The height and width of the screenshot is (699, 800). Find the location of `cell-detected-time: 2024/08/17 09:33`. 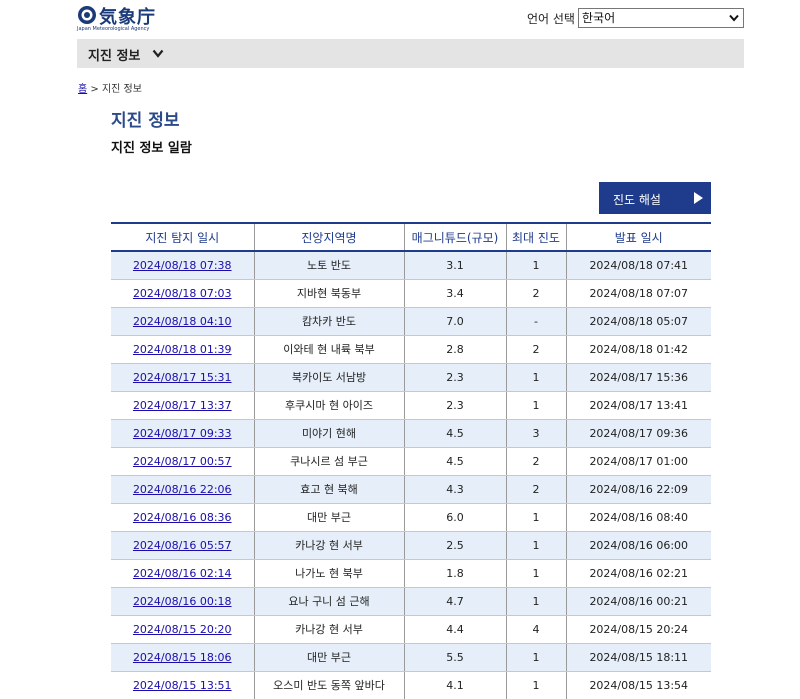

cell-detected-time: 2024/08/17 09:33 is located at coordinates (182, 433).